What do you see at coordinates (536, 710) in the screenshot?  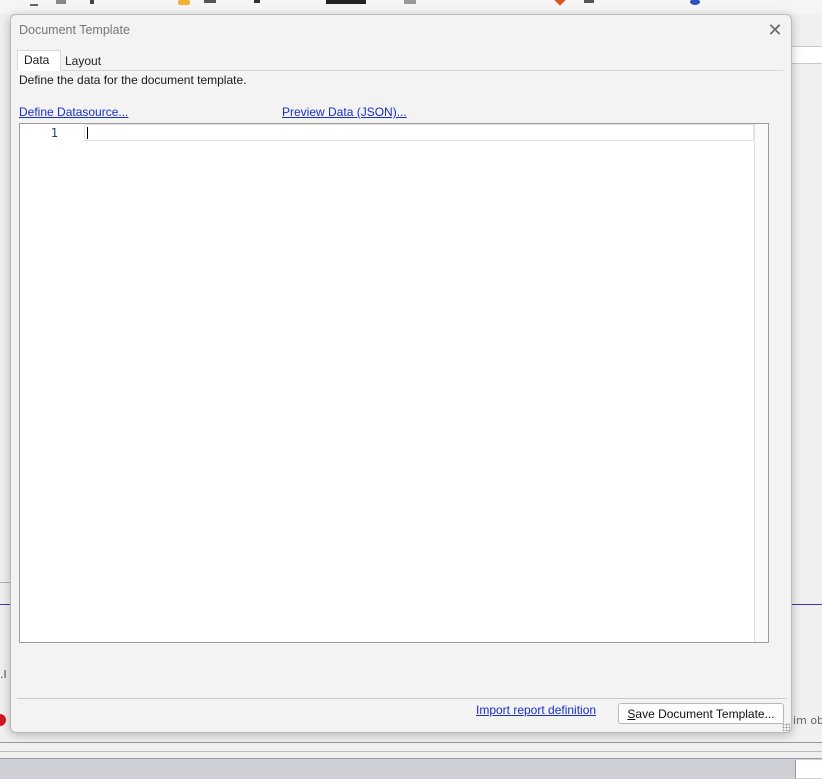 I see `import-report-definition-link: Import report definition` at bounding box center [536, 710].